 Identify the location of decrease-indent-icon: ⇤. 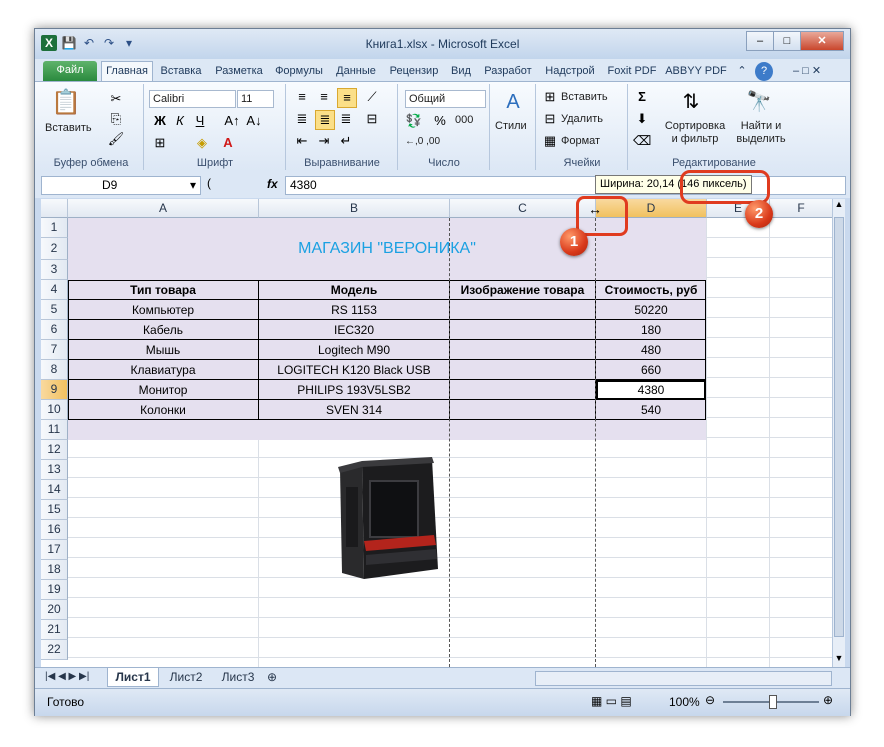
(302, 141).